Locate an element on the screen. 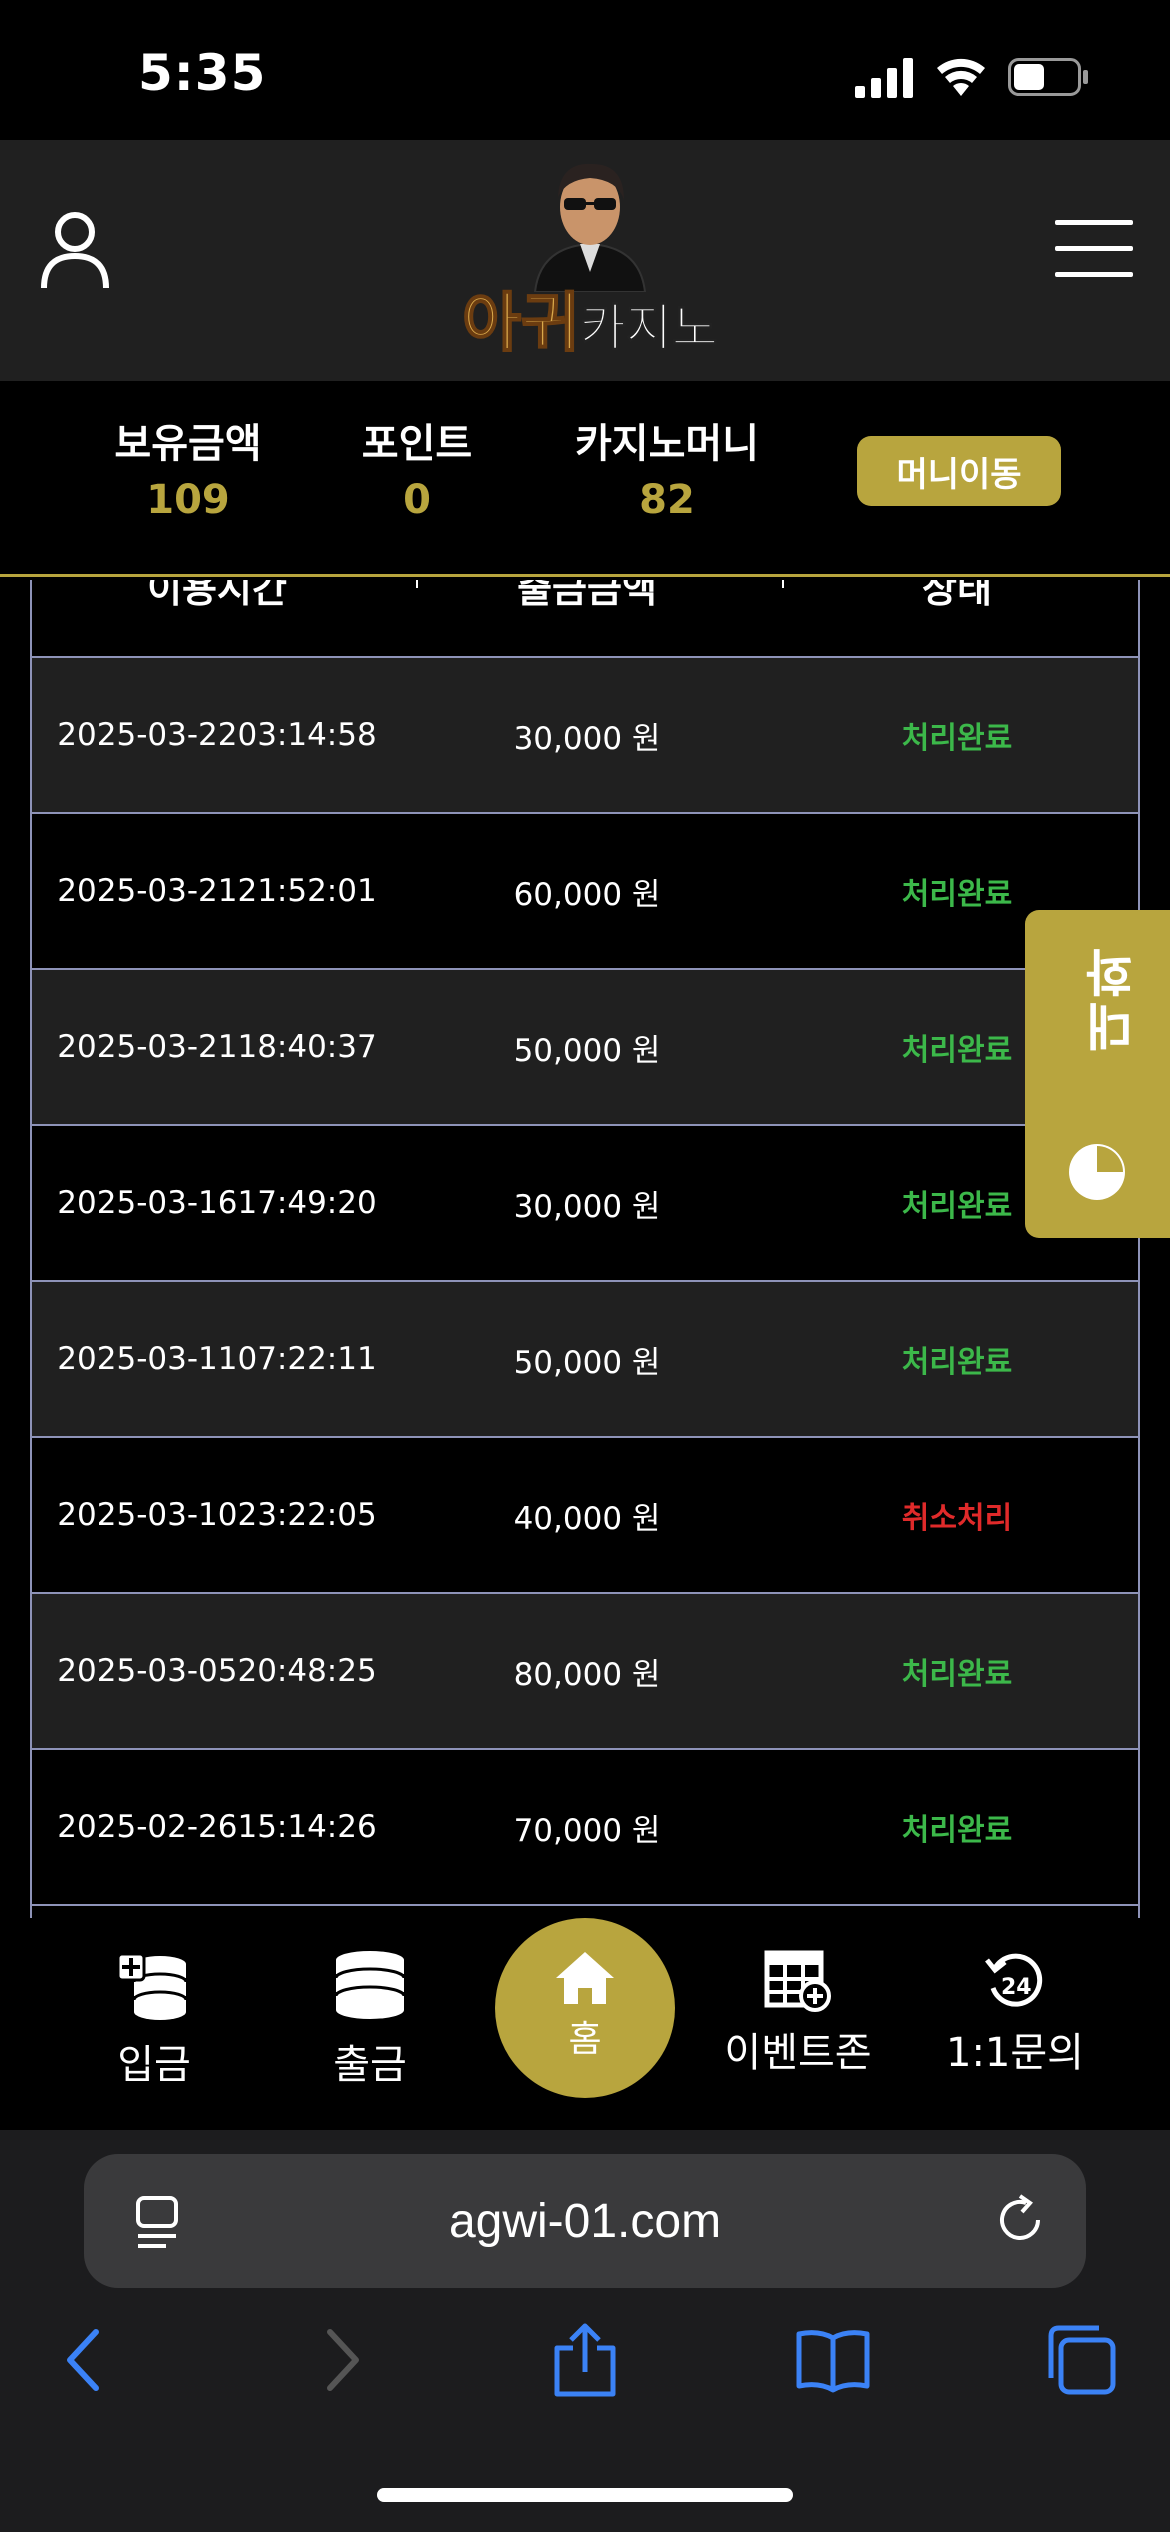  nav-inquiry-label: 1:1문의 is located at coordinates (1015, 2053).